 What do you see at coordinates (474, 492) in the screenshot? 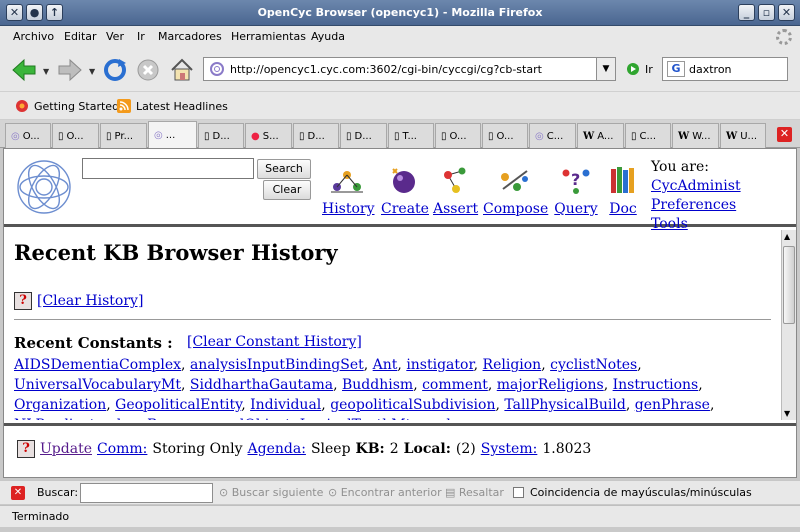
I see `highlight-button: ▤ Resaltar` at bounding box center [474, 492].